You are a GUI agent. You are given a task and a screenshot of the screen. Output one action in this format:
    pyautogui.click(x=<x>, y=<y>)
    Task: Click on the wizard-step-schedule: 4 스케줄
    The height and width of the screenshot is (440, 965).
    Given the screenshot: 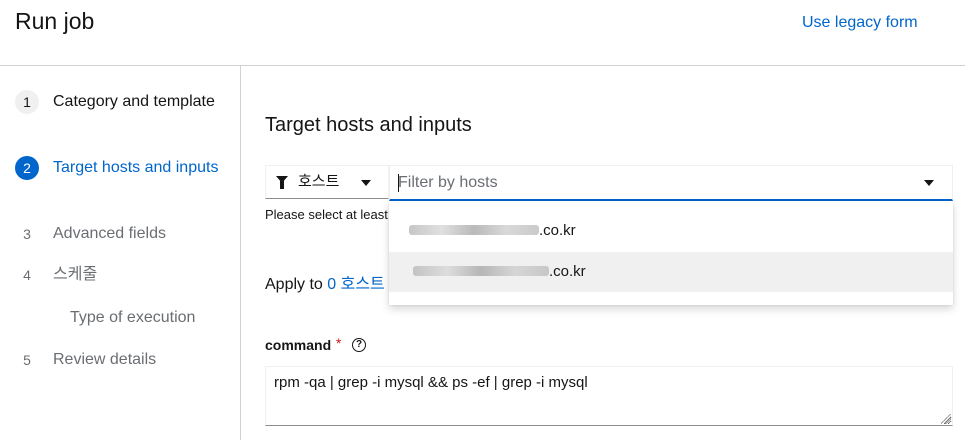 What is the action you would take?
    pyautogui.click(x=120, y=275)
    